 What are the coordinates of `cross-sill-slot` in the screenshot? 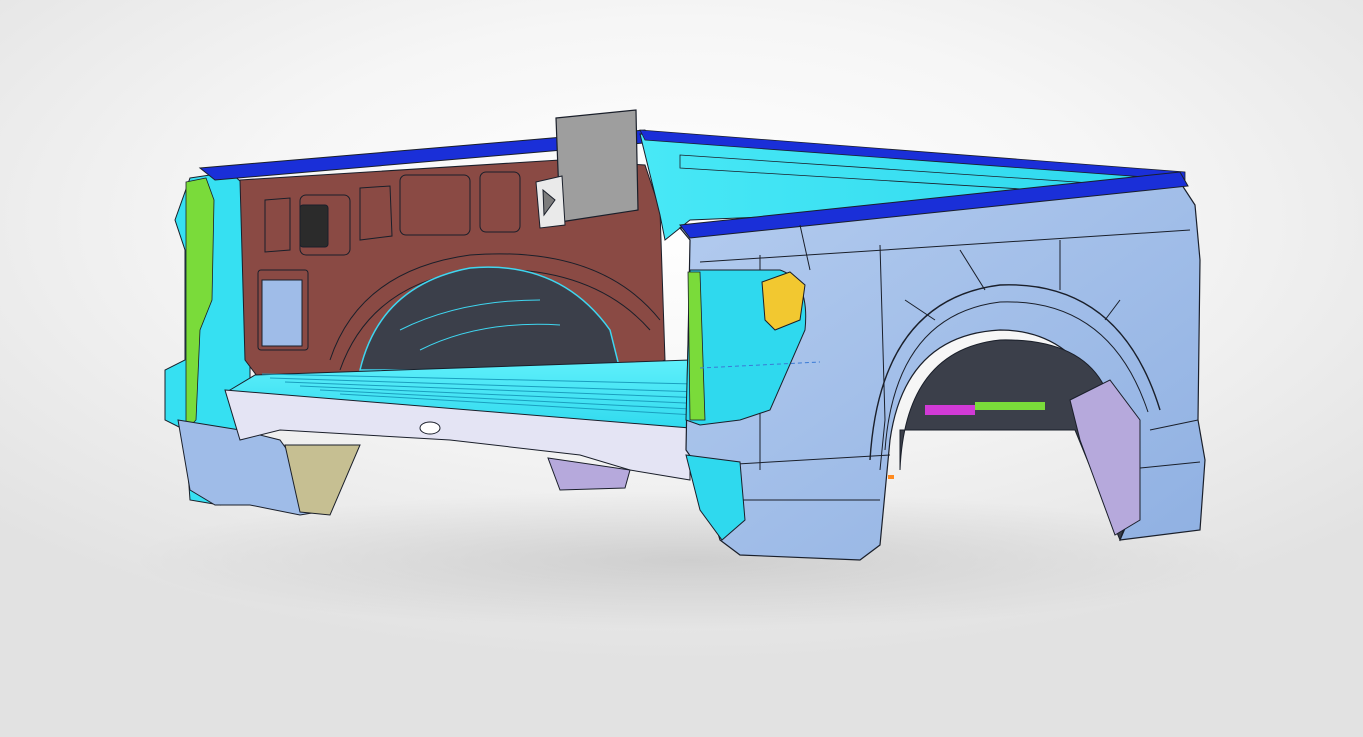 It's located at (430, 428).